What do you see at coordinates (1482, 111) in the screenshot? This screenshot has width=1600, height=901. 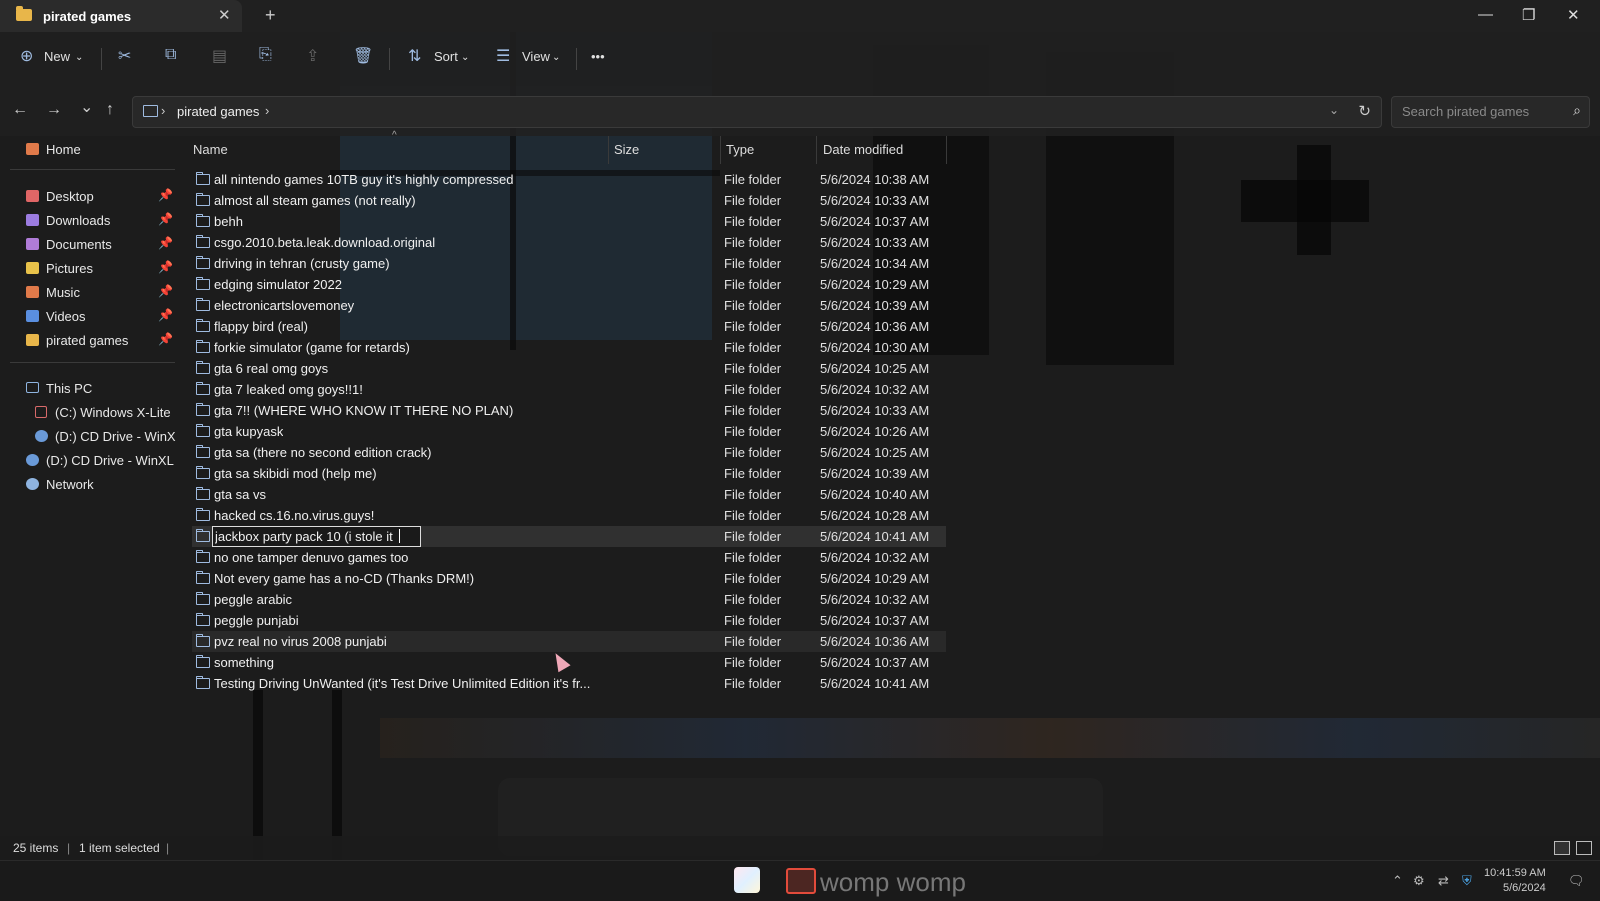 I see `search-input` at bounding box center [1482, 111].